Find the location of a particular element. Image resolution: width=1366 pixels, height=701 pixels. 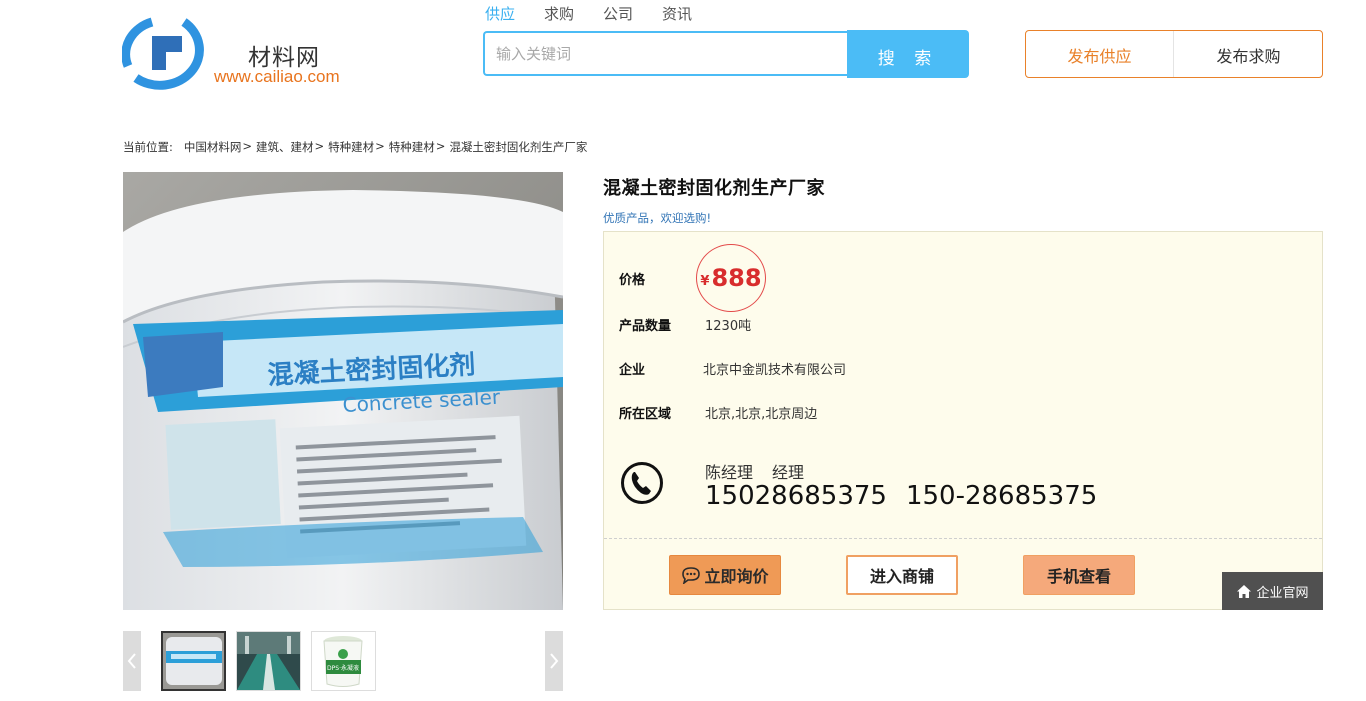

chat-bubble-icon is located at coordinates (691, 575).